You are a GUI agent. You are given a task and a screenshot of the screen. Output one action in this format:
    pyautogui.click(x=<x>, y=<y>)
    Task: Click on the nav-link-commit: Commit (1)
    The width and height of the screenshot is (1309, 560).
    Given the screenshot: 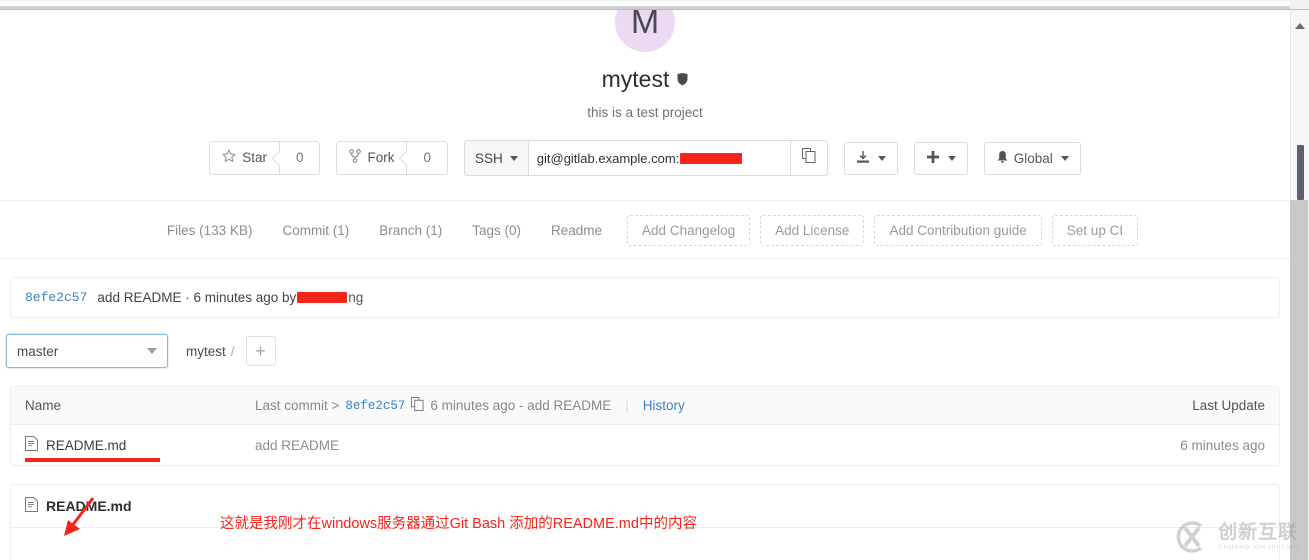 What is the action you would take?
    pyautogui.click(x=315, y=230)
    